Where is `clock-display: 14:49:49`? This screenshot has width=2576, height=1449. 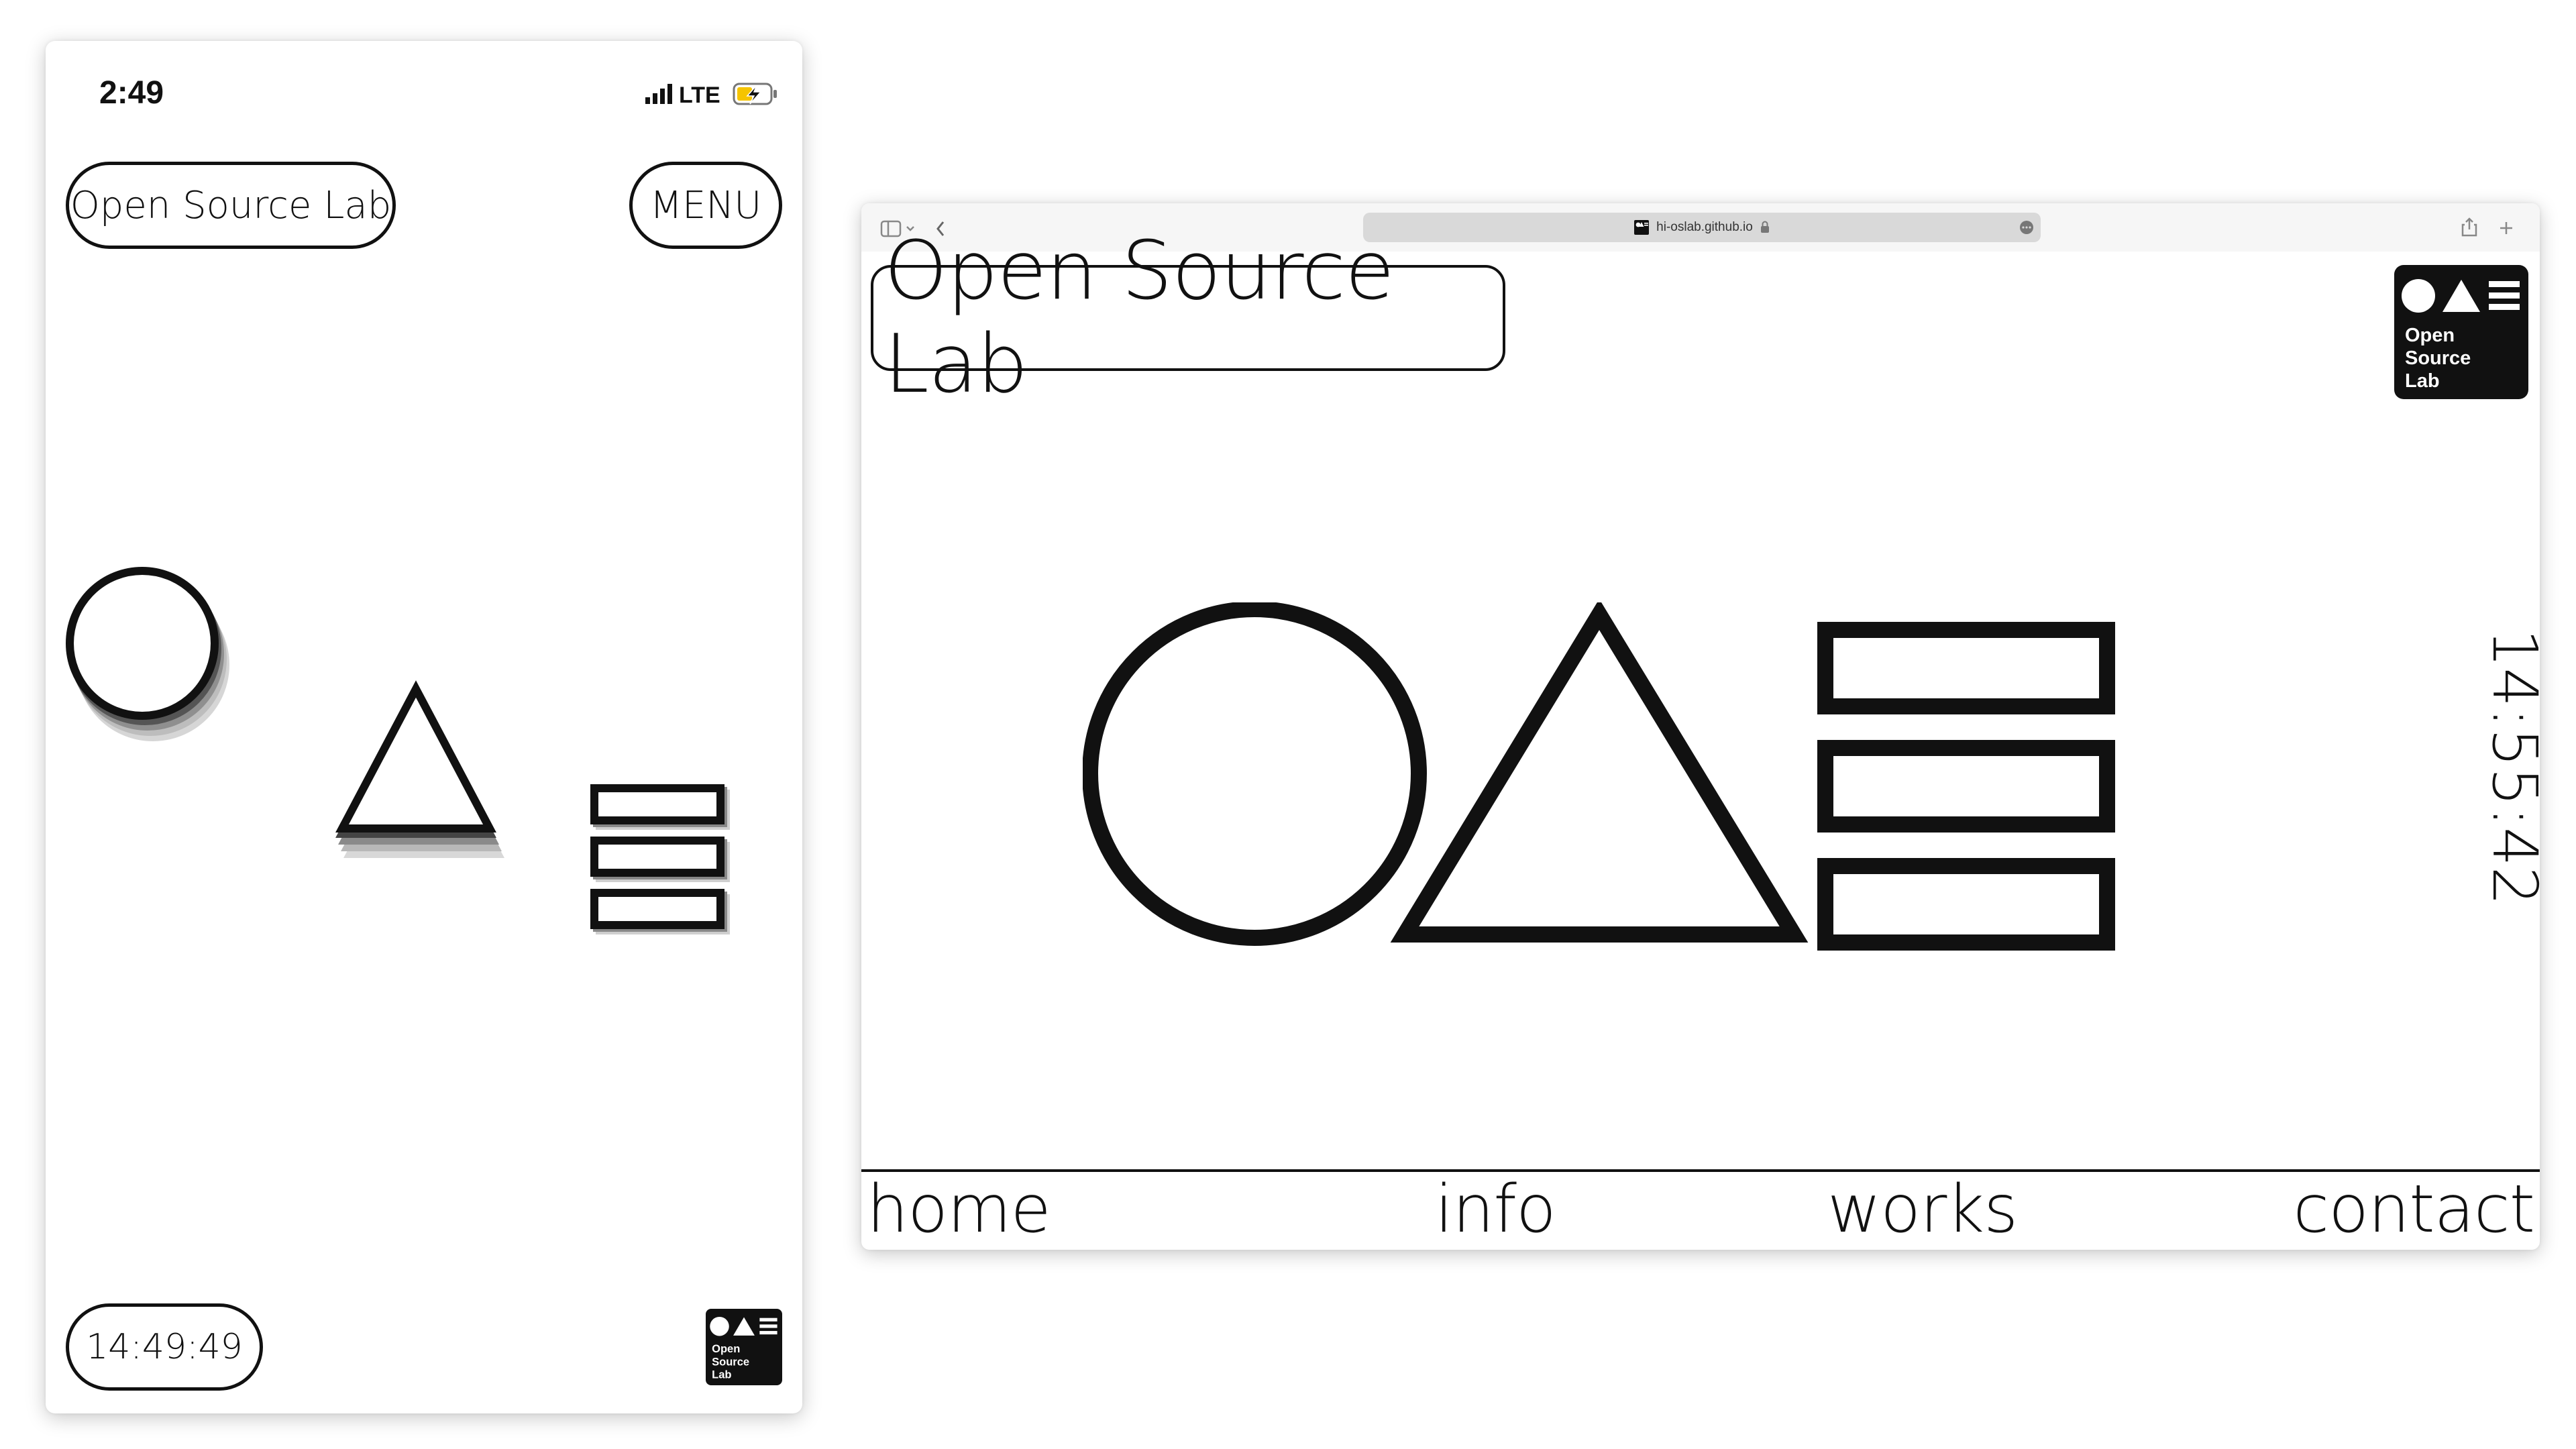 clock-display: 14:49:49 is located at coordinates (164, 1347).